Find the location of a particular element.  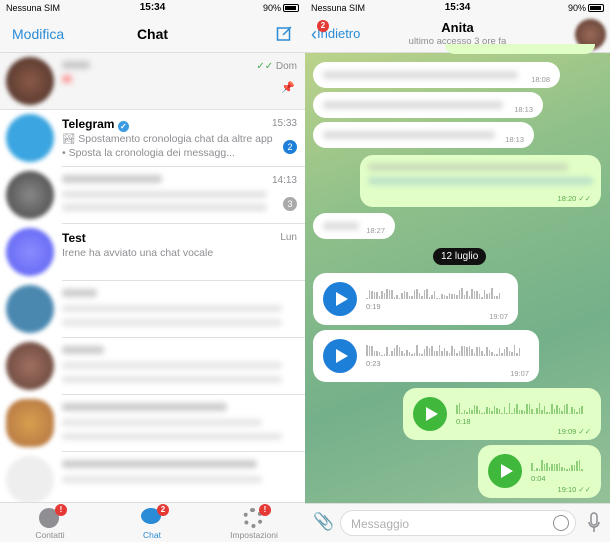

message-input: Messaggio is located at coordinates (458, 523).